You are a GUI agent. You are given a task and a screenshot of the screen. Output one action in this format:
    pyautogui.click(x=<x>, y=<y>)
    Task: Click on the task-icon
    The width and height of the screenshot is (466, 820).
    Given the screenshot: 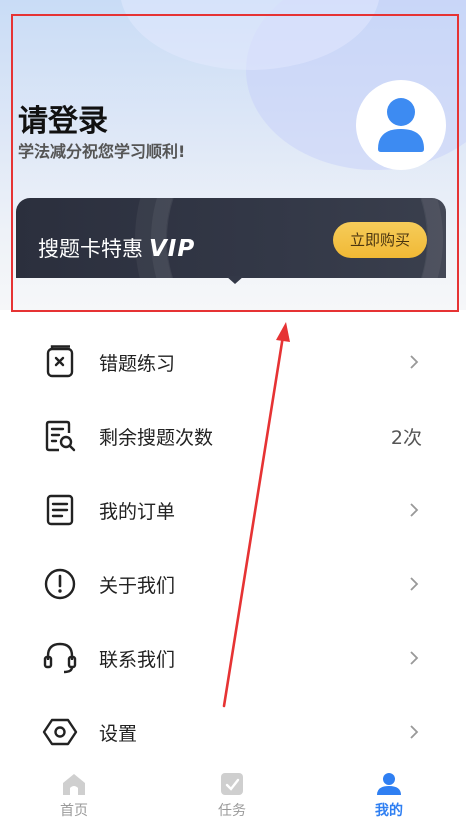 What is the action you would take?
    pyautogui.click(x=232, y=784)
    